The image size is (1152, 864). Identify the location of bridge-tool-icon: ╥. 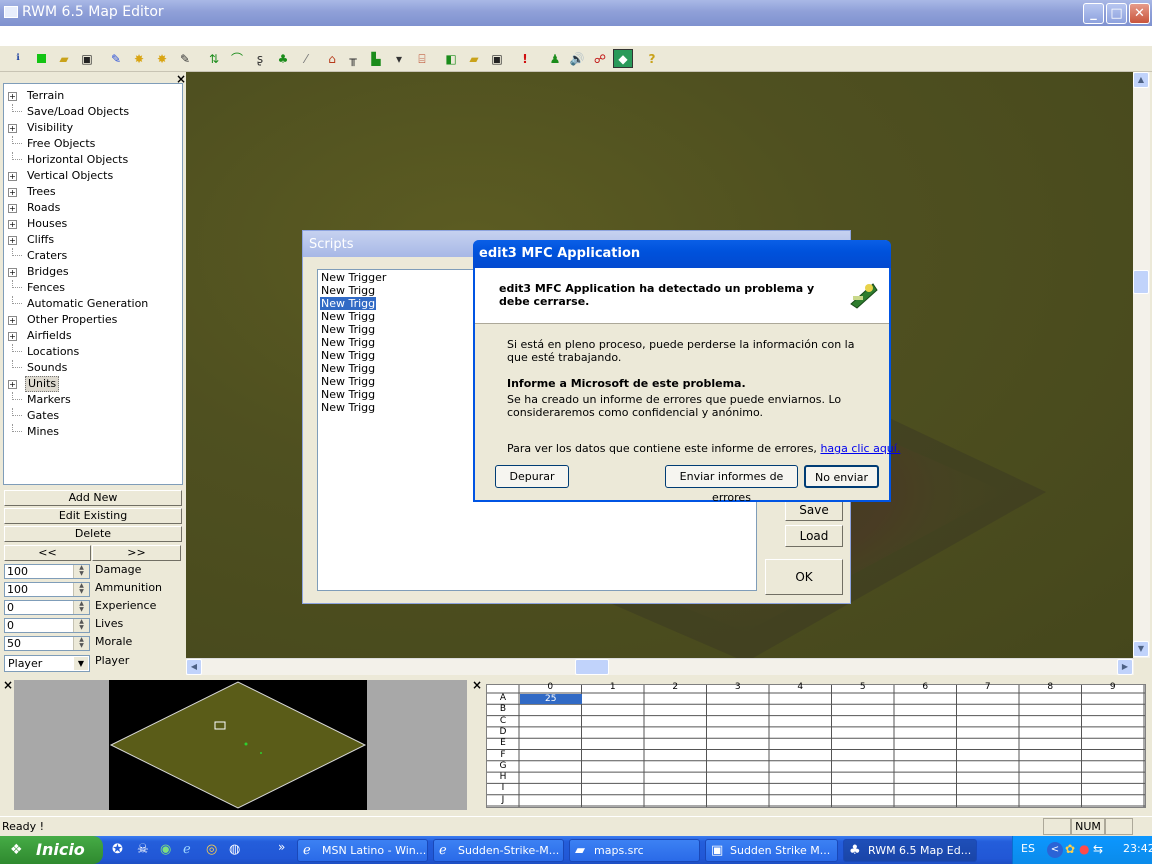
(353, 58).